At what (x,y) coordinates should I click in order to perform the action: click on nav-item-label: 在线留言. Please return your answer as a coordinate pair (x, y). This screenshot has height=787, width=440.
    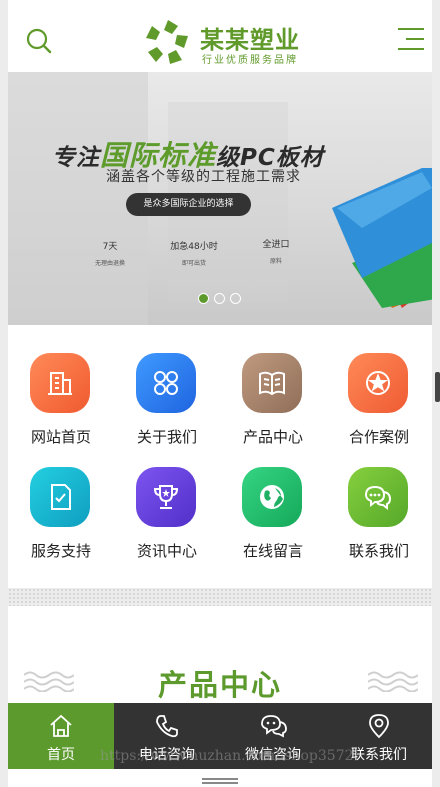
    Looking at the image, I should click on (272, 551).